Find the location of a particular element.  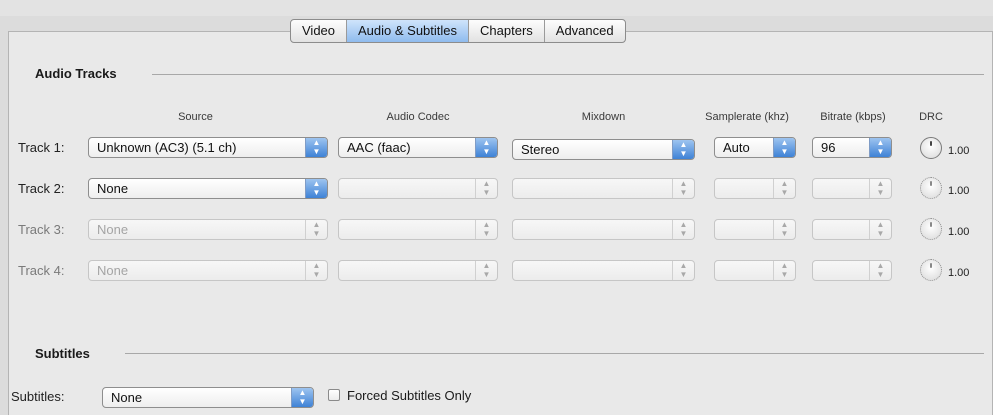

track-3-mixdown-select: ▲ ▼ is located at coordinates (603, 229).